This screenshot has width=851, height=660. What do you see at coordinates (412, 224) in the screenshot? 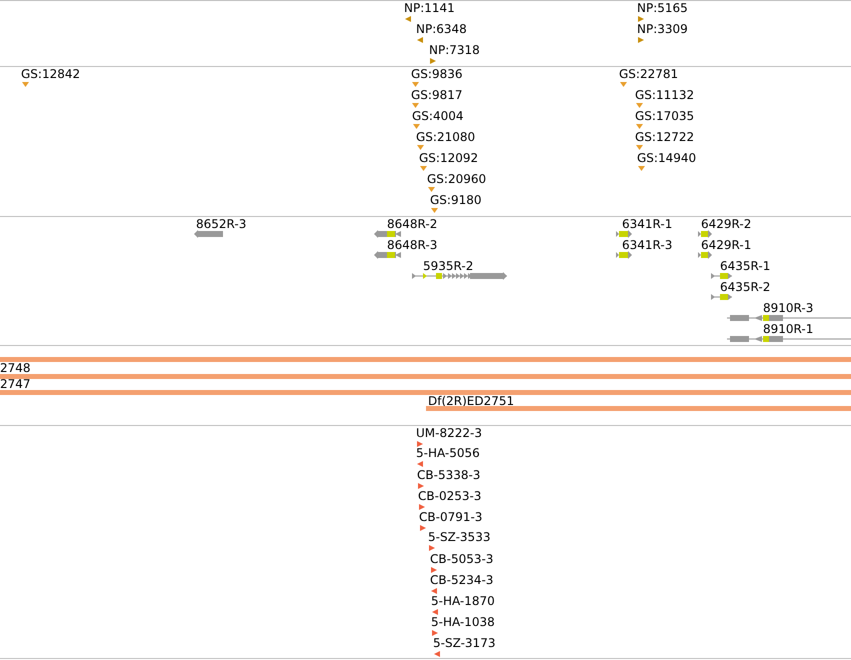
I see `feature-label: 8648R-2` at bounding box center [412, 224].